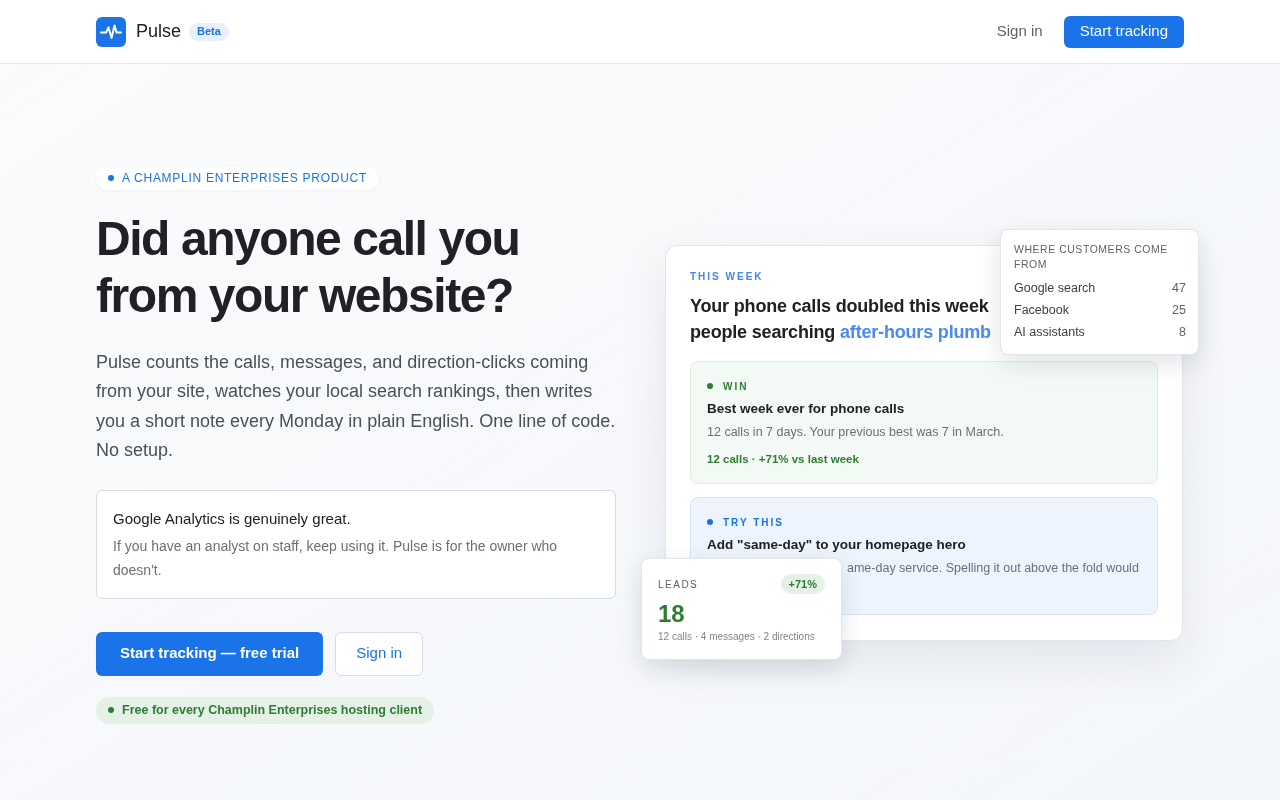 This screenshot has height=800, width=1280. I want to click on insight-title: Best week ever for phone calls, so click(806, 409).